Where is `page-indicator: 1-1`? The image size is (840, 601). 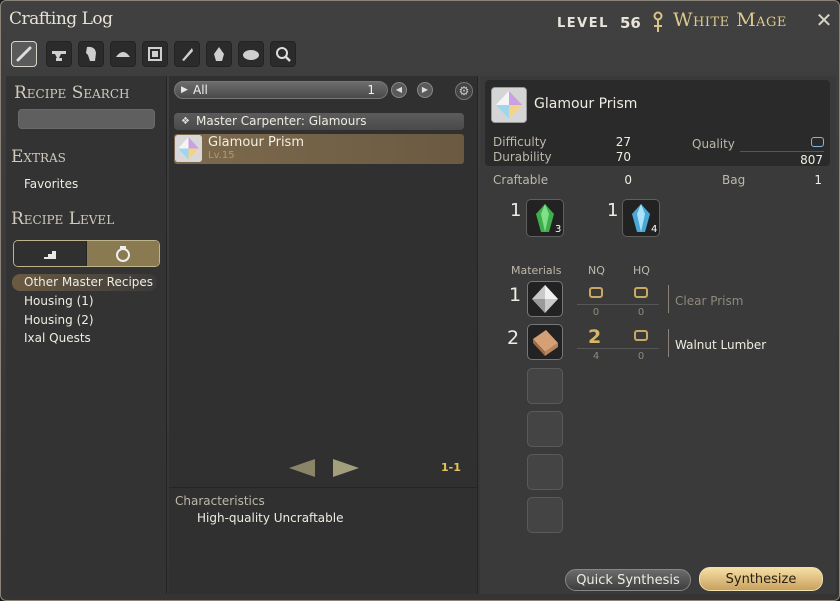 page-indicator: 1-1 is located at coordinates (451, 467).